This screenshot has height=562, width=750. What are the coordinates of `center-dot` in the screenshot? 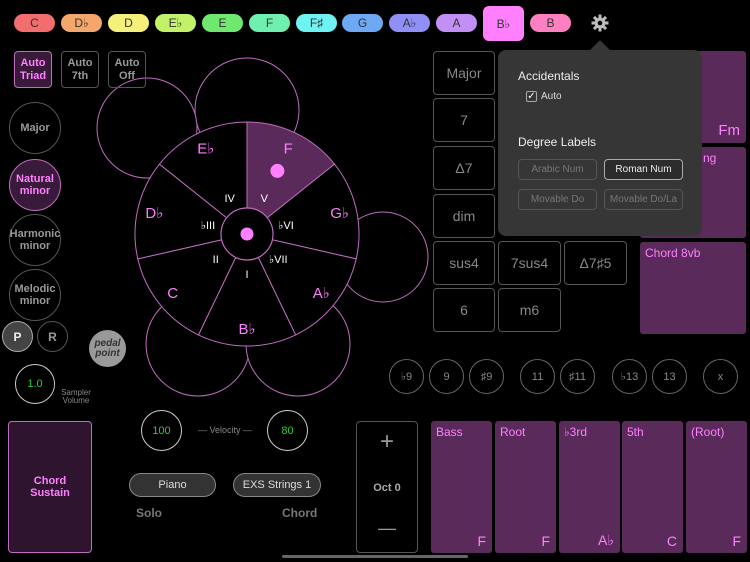 It's located at (247, 234).